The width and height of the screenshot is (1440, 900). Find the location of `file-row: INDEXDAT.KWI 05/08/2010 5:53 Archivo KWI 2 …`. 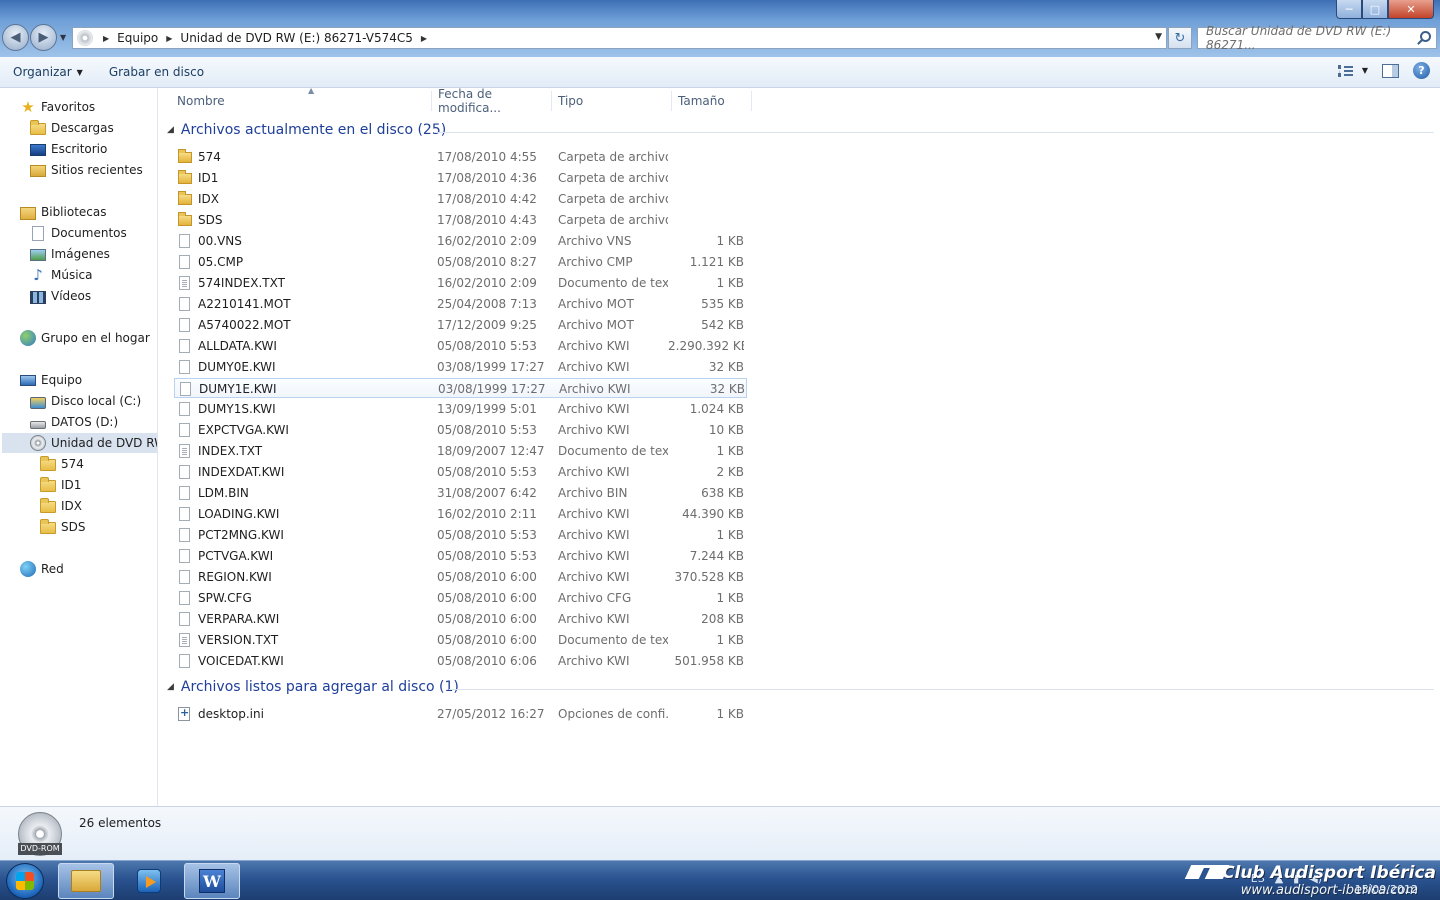

file-row: INDEXDAT.KWI 05/08/2010 5:53 Archivo KWI 2 … is located at coordinates (460, 472).